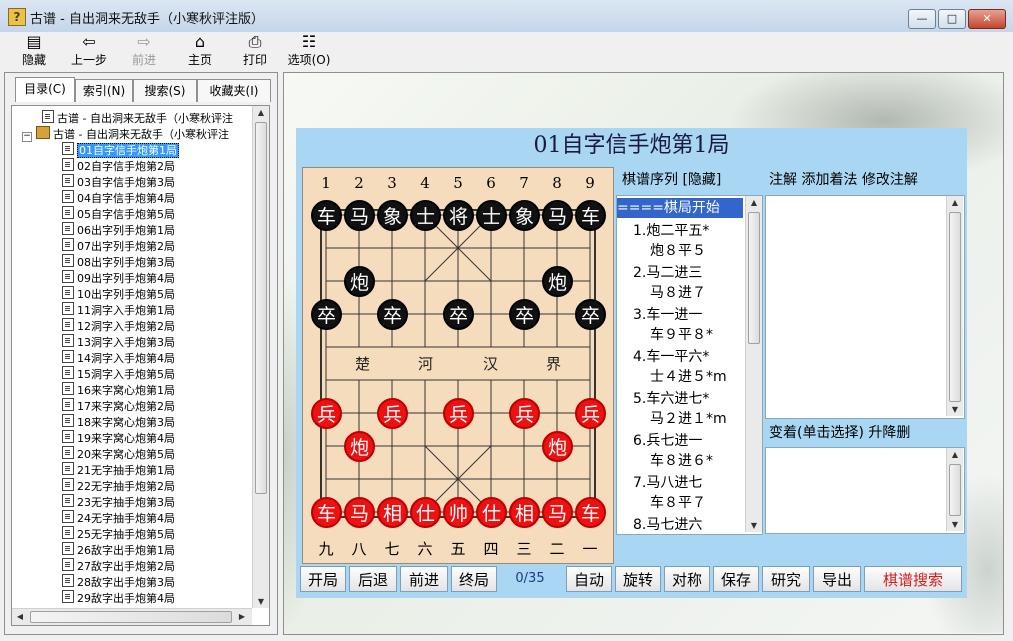 The image size is (1013, 641). I want to click on variations-scroll-thumb, so click(955, 490).